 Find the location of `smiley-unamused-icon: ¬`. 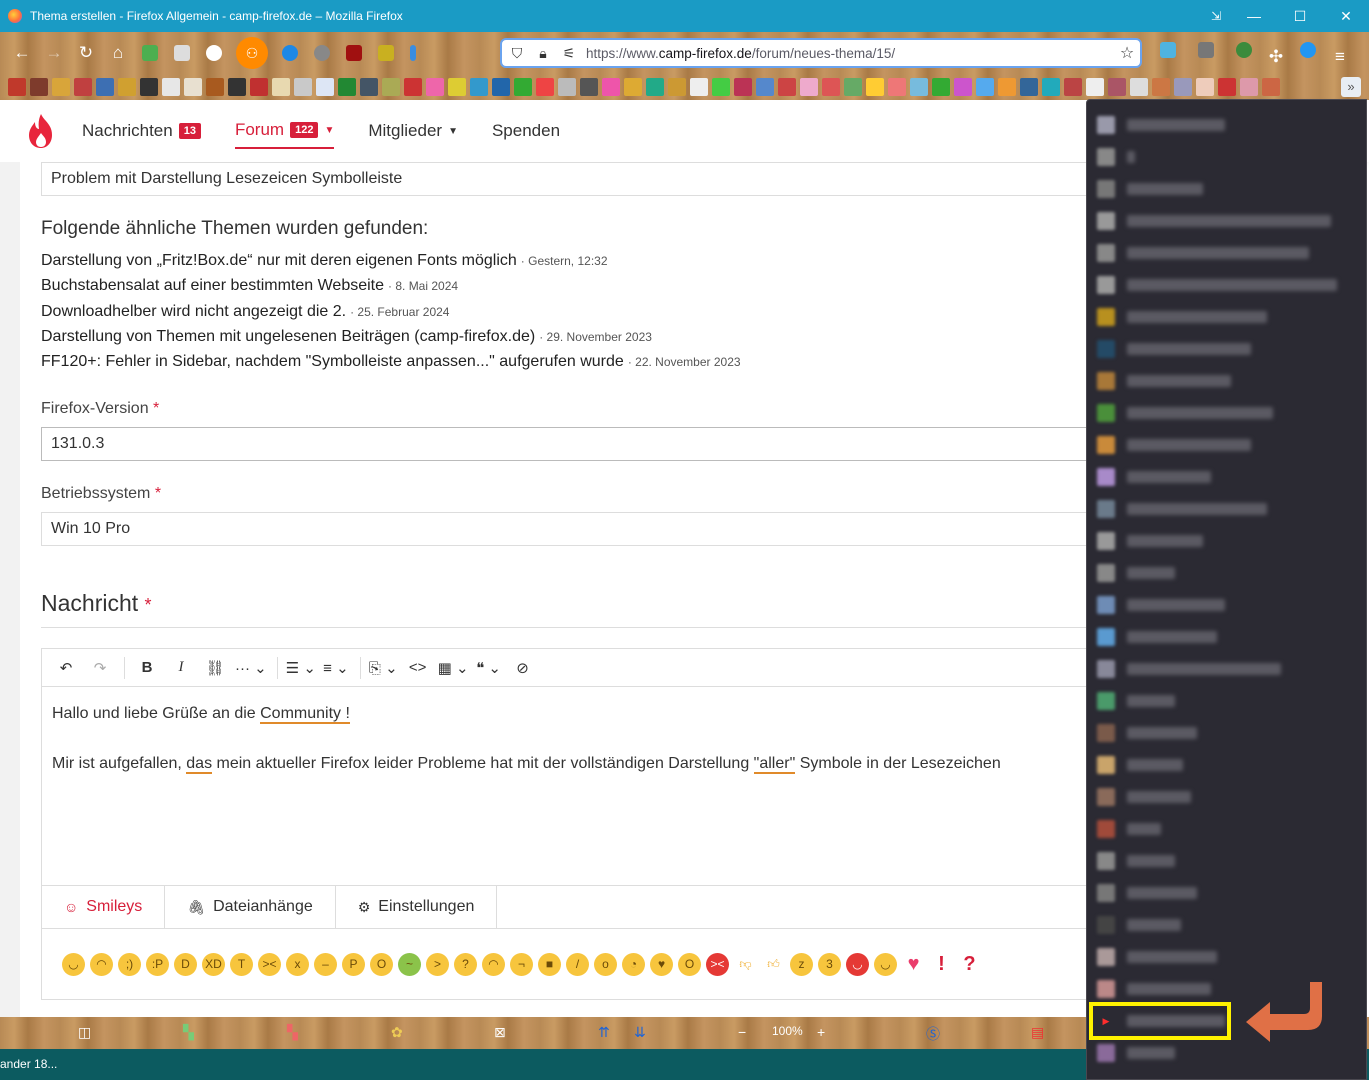

smiley-unamused-icon: ¬ is located at coordinates (521, 964).